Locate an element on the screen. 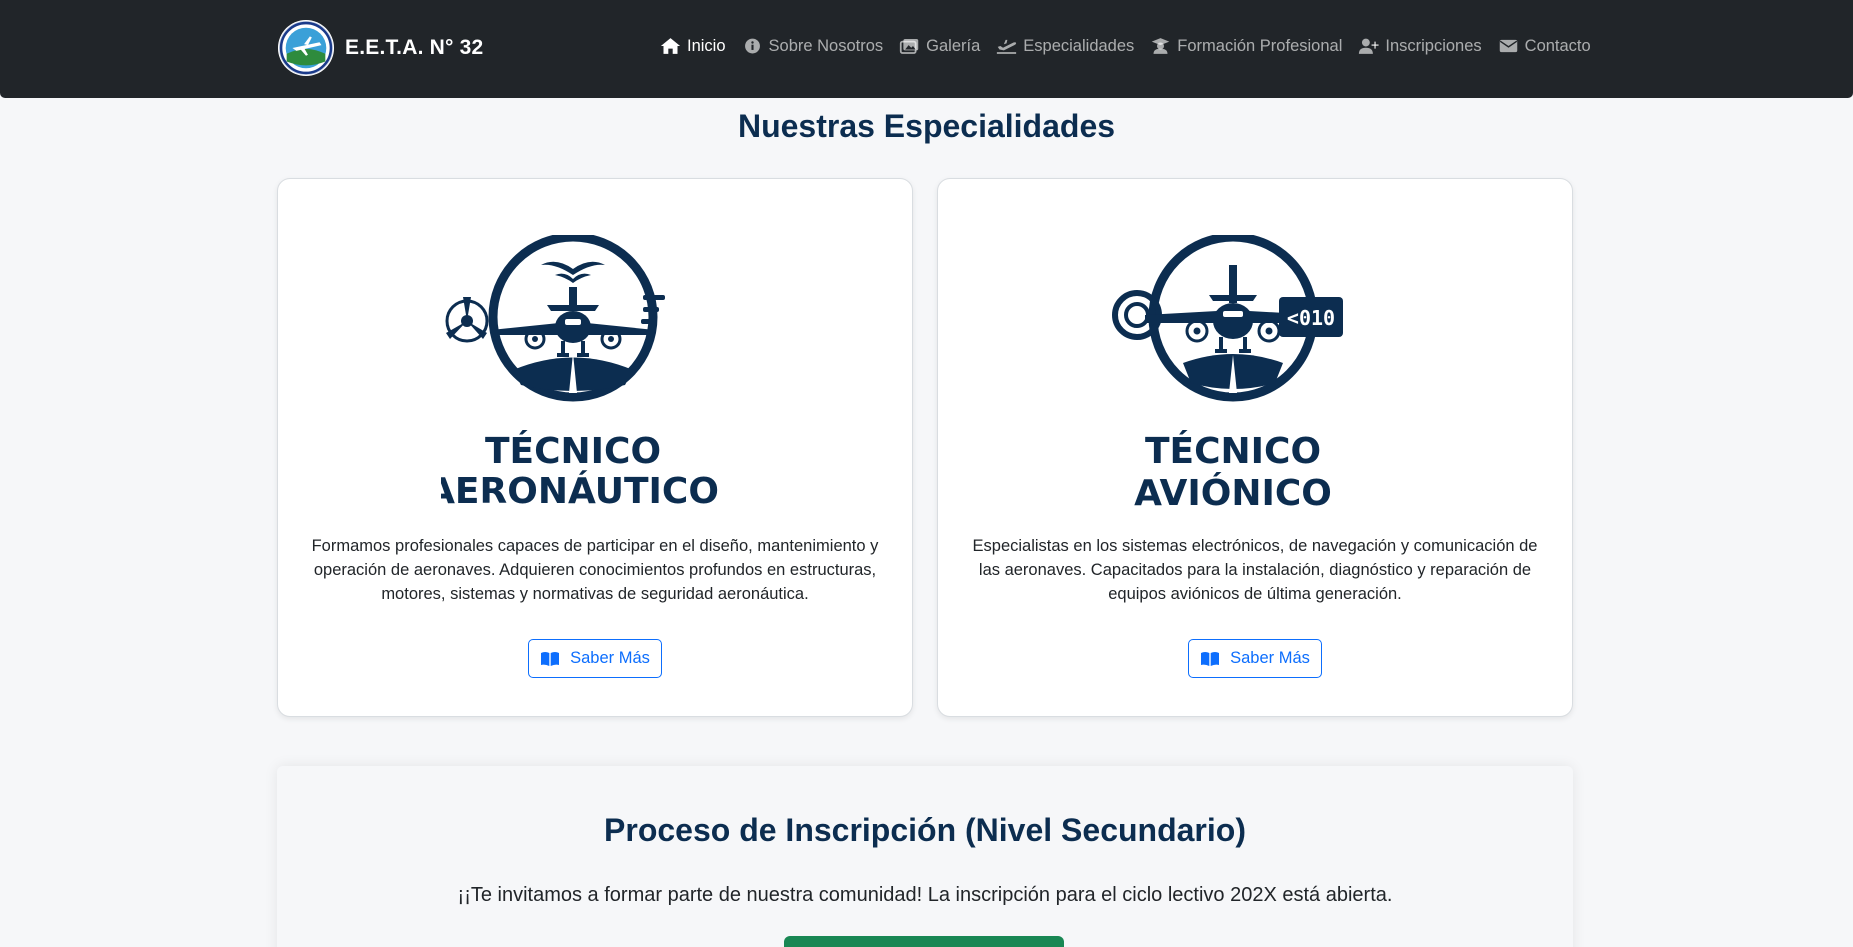 This screenshot has width=1853, height=947. nav-item-inicio: Inicio is located at coordinates (693, 46).